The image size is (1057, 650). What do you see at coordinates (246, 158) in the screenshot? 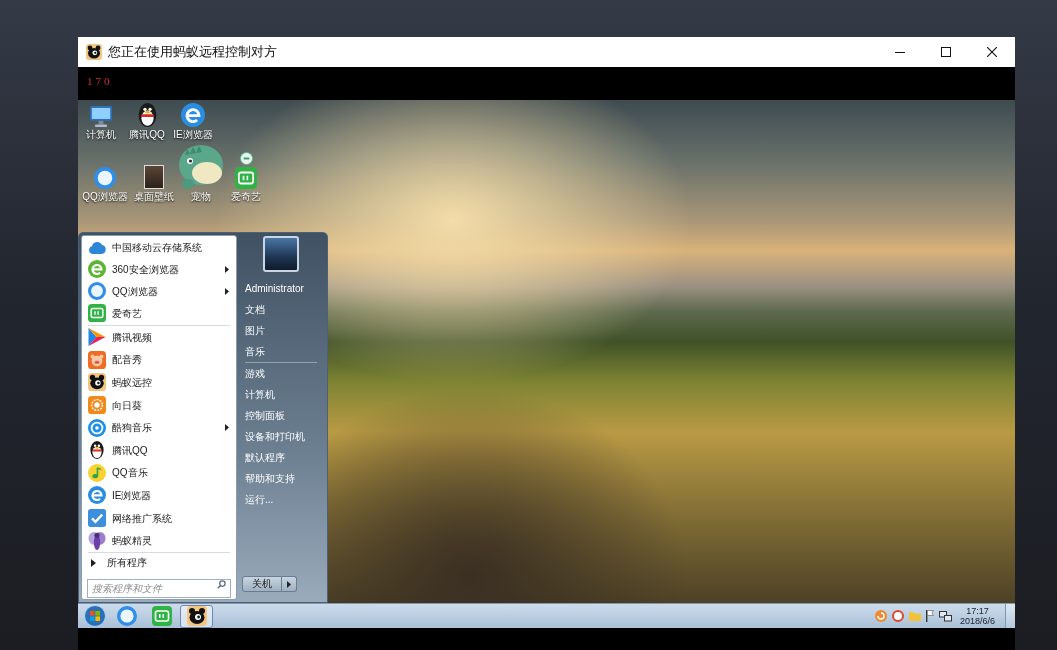
I see `minus-circle-icon` at bounding box center [246, 158].